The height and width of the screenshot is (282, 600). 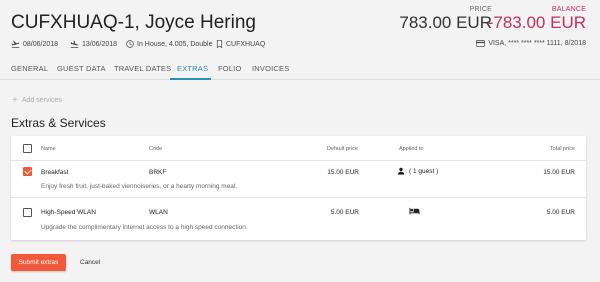 What do you see at coordinates (158, 172) in the screenshot?
I see `row-code: BRKF` at bounding box center [158, 172].